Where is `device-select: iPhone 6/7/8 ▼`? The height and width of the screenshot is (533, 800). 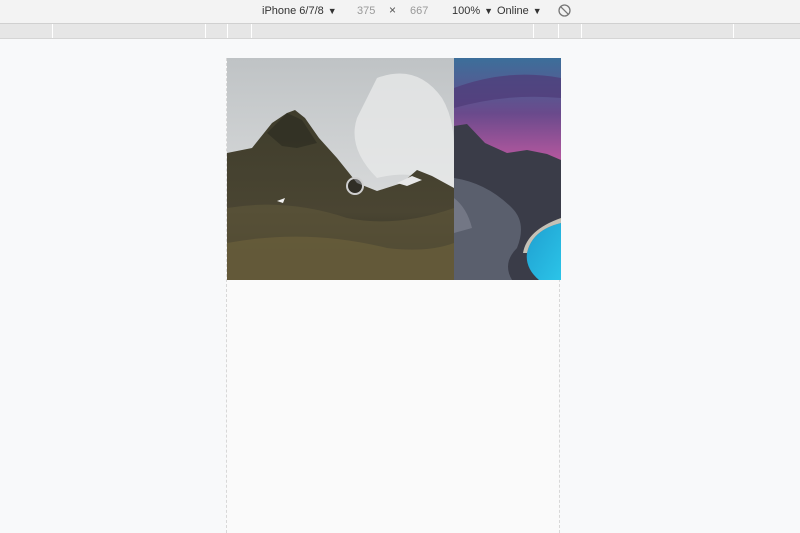
device-select: iPhone 6/7/8 ▼ is located at coordinates (299, 11).